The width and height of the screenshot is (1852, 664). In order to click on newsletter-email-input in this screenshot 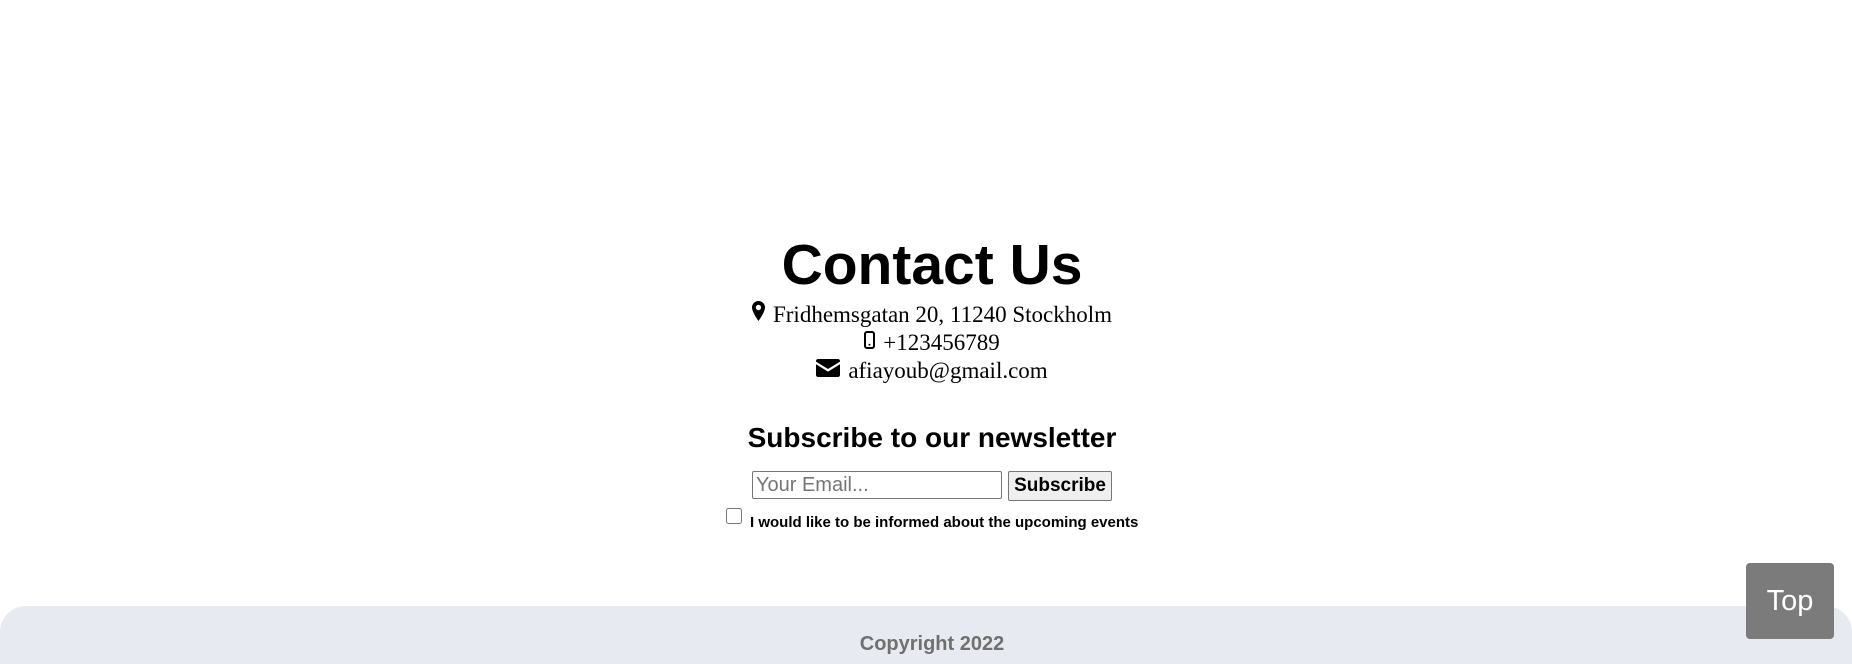, I will do `click(877, 485)`.